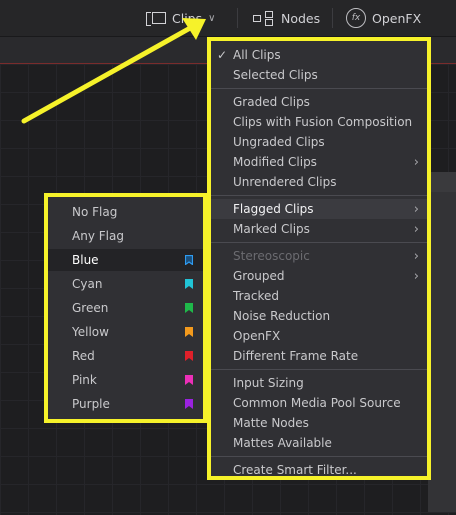 The width and height of the screenshot is (456, 515). Describe the element at coordinates (323, 122) in the screenshot. I see `menu-item-label: Clips with Fusion Composition` at that location.